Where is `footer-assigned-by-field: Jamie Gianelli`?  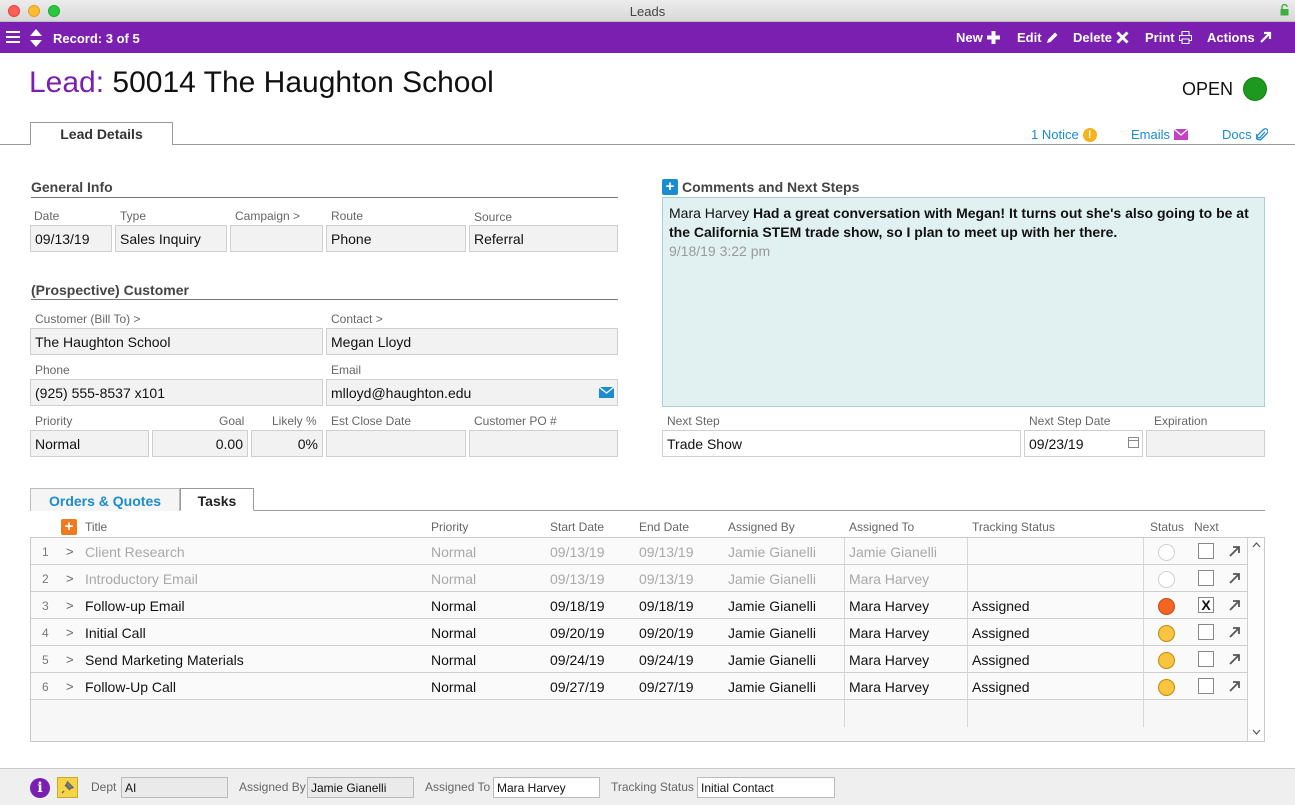 footer-assigned-by-field: Jamie Gianelli is located at coordinates (360, 787).